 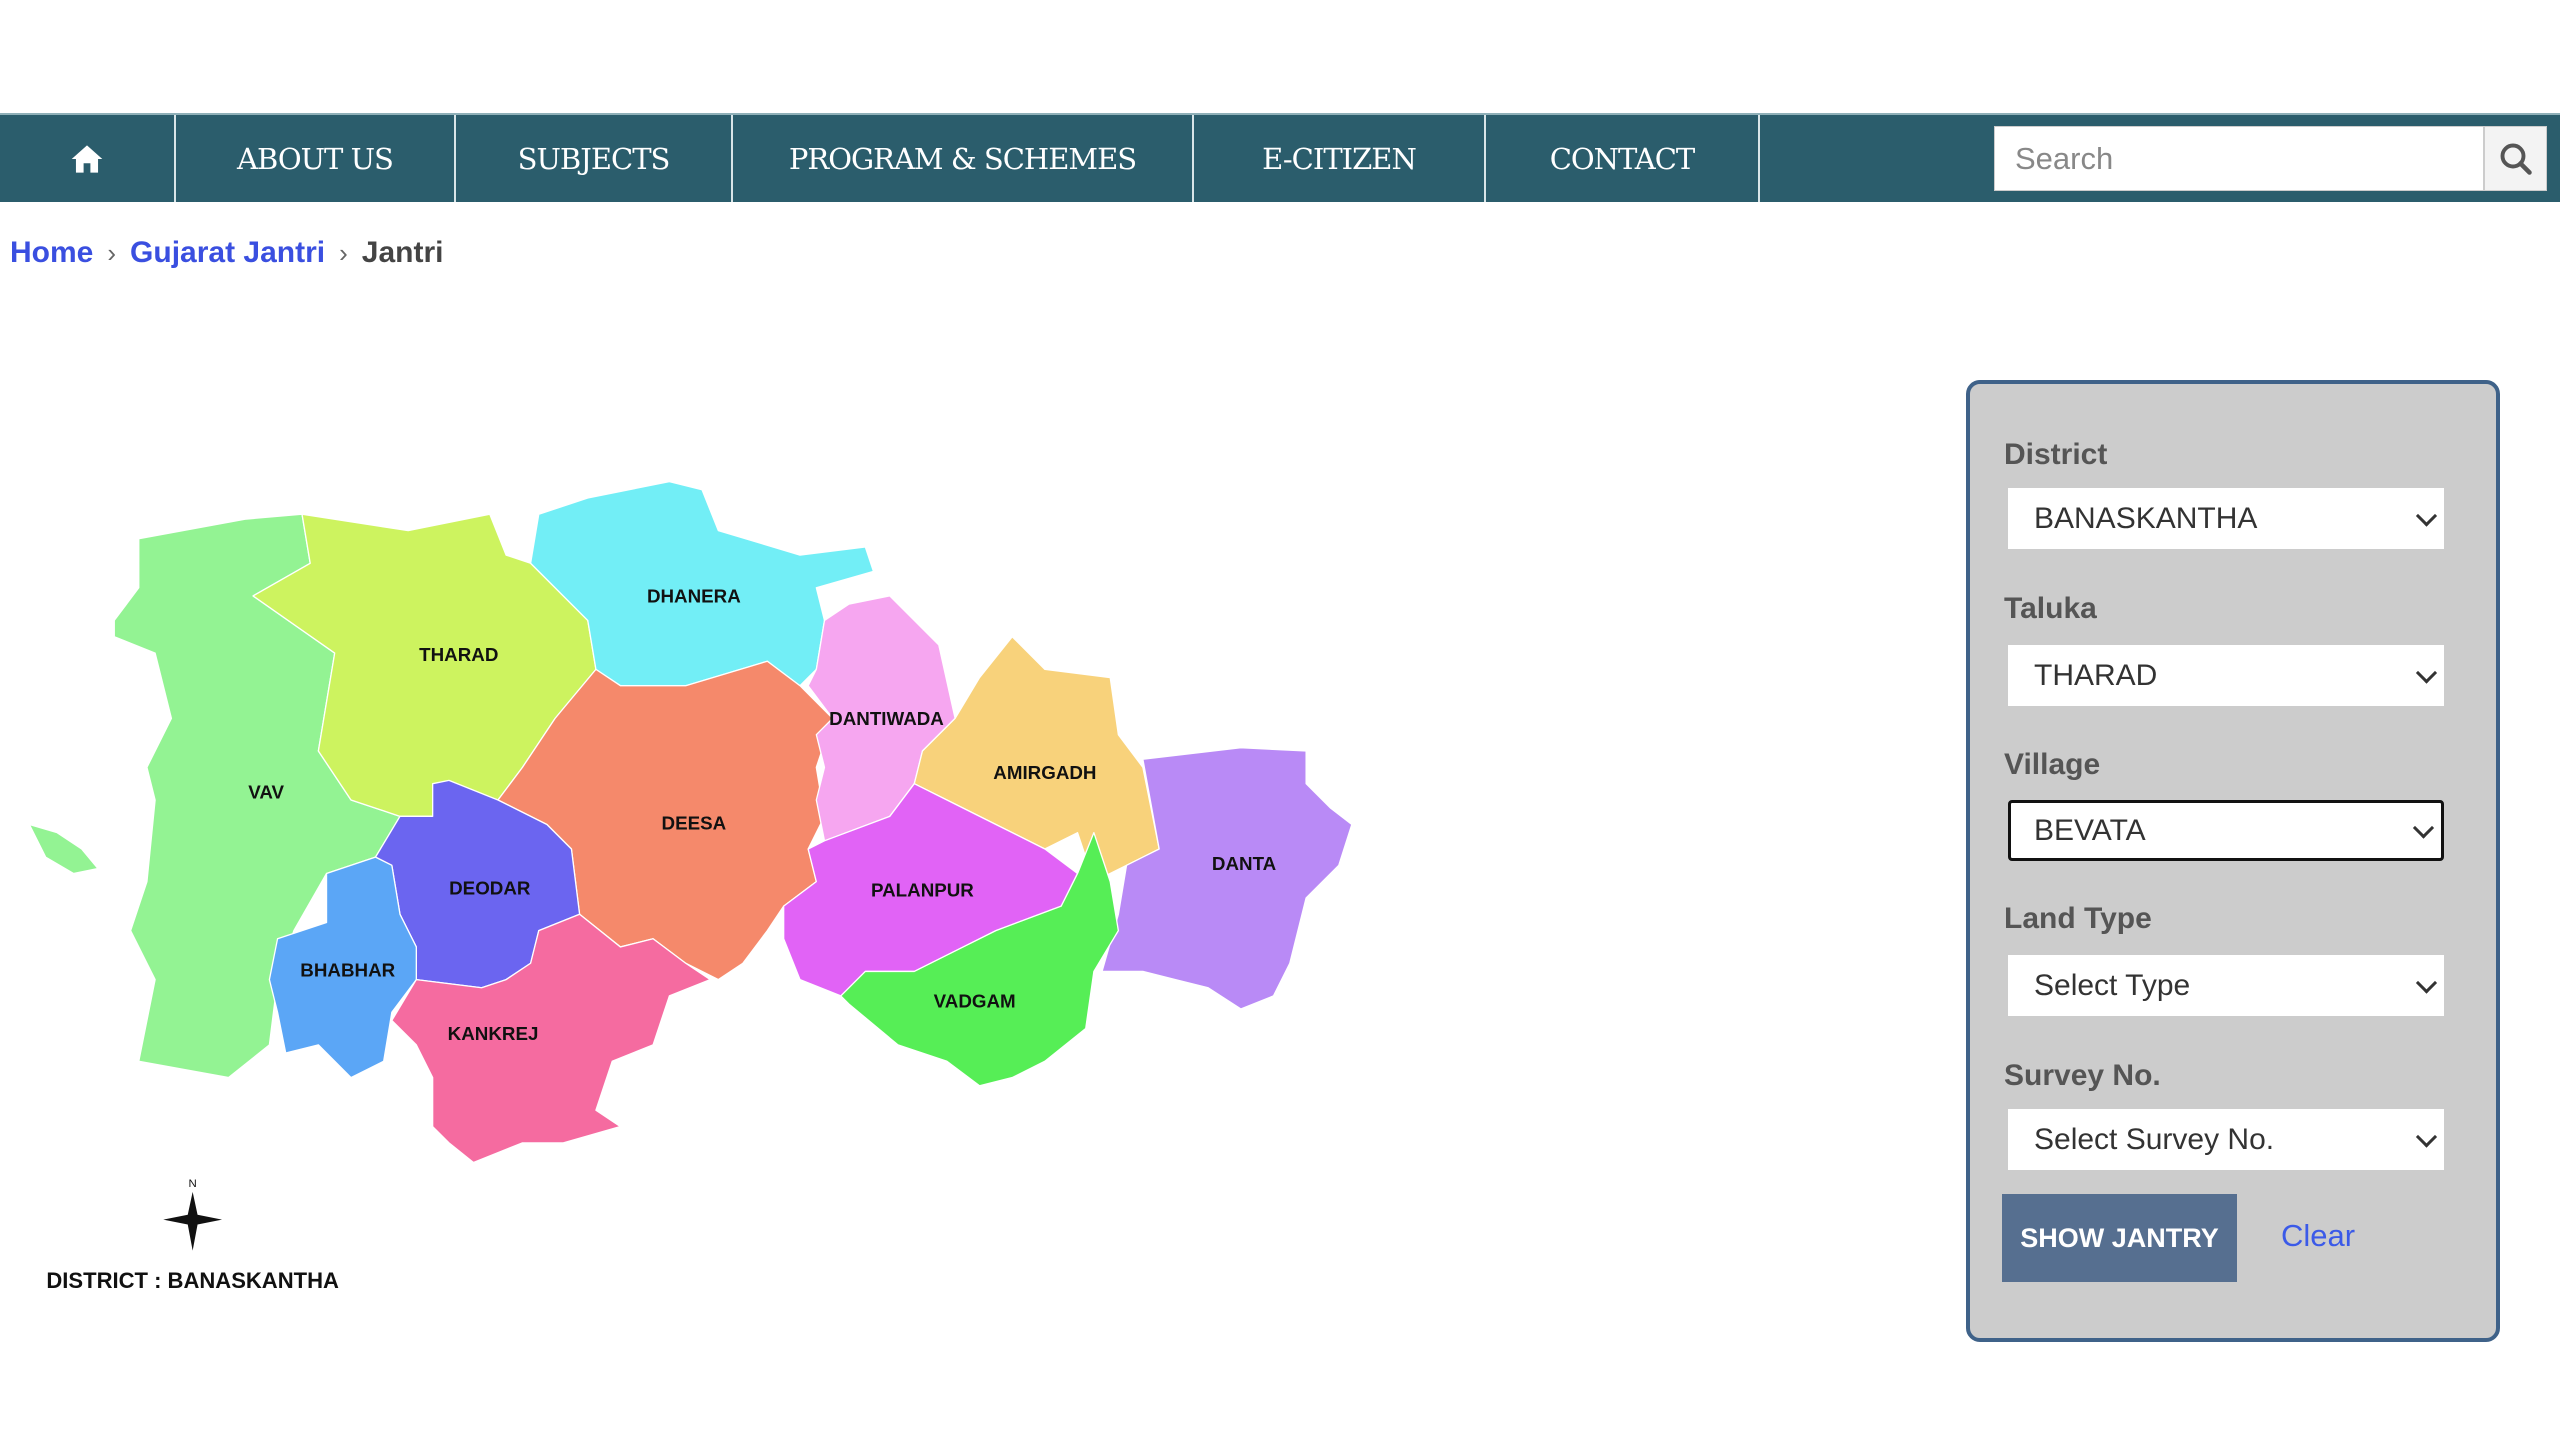 I want to click on label-danta: DANTA, so click(x=1244, y=863).